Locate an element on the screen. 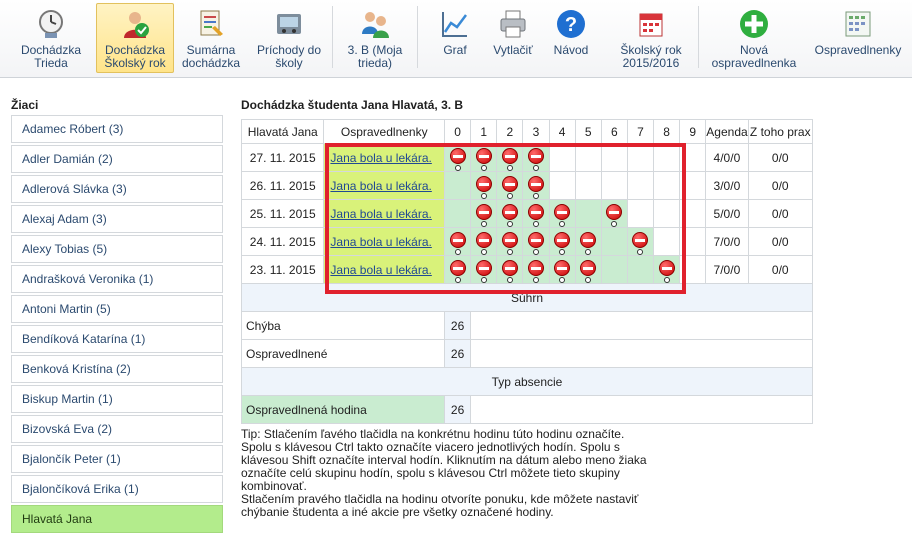 The width and height of the screenshot is (912, 537). sidebar-title: Žiaci is located at coordinates (25, 105).